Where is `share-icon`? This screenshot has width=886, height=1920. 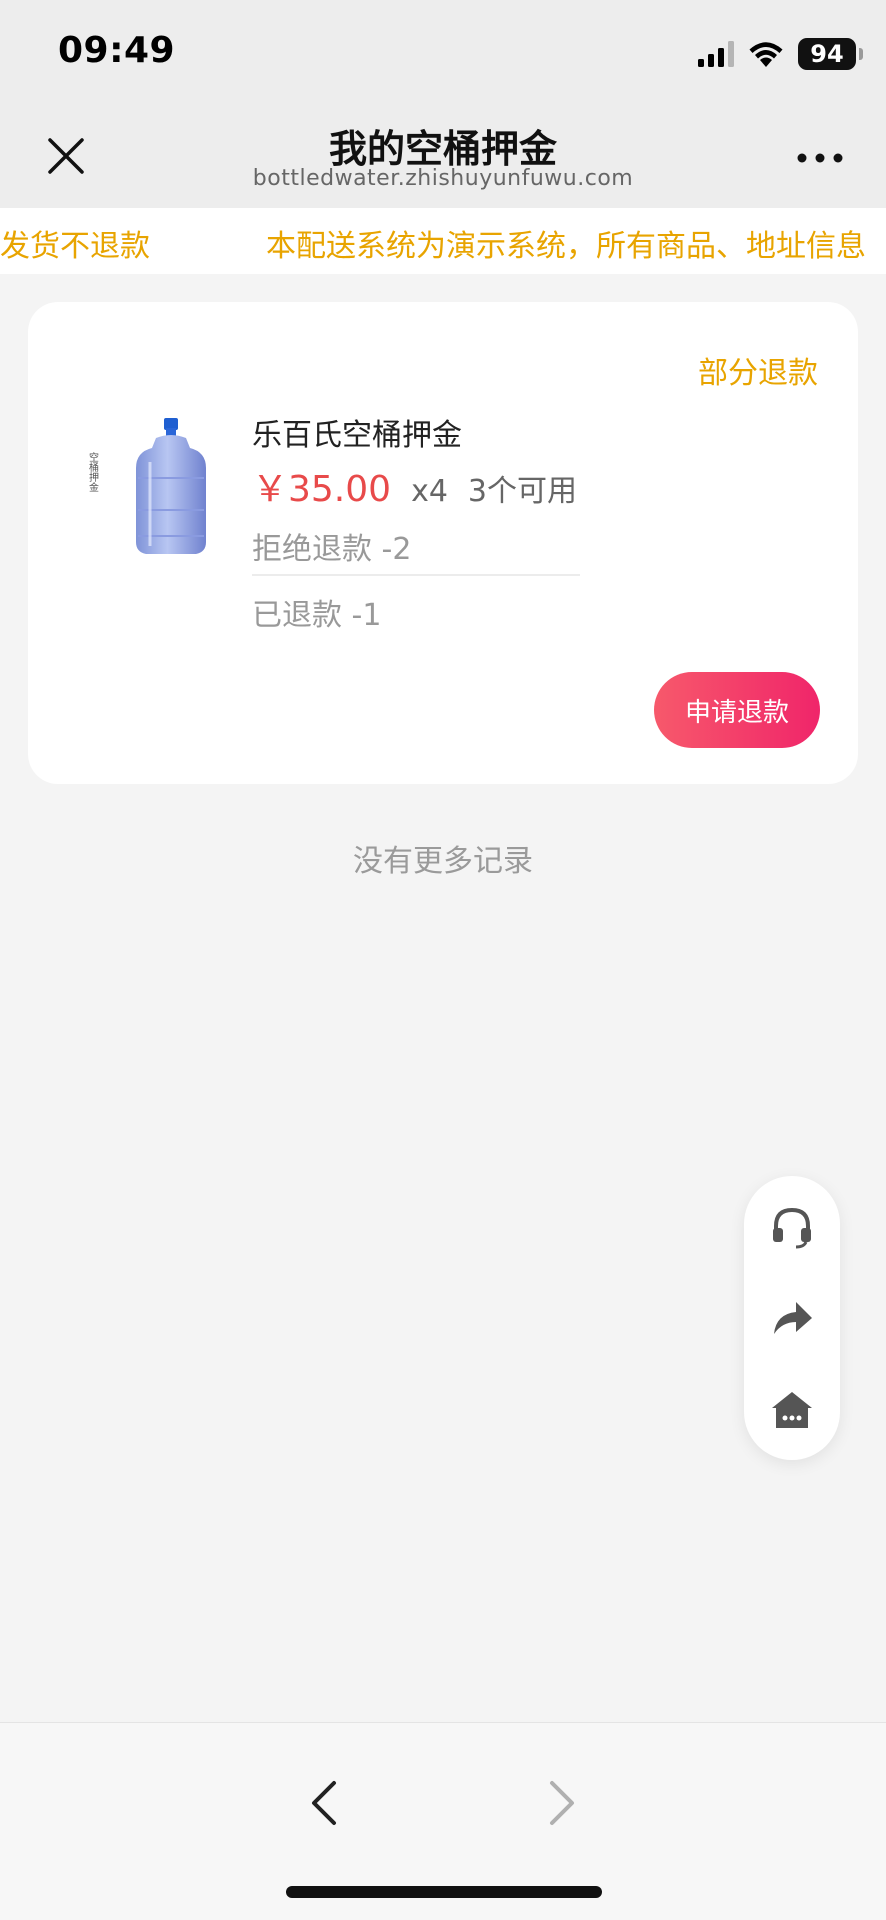 share-icon is located at coordinates (792, 1318).